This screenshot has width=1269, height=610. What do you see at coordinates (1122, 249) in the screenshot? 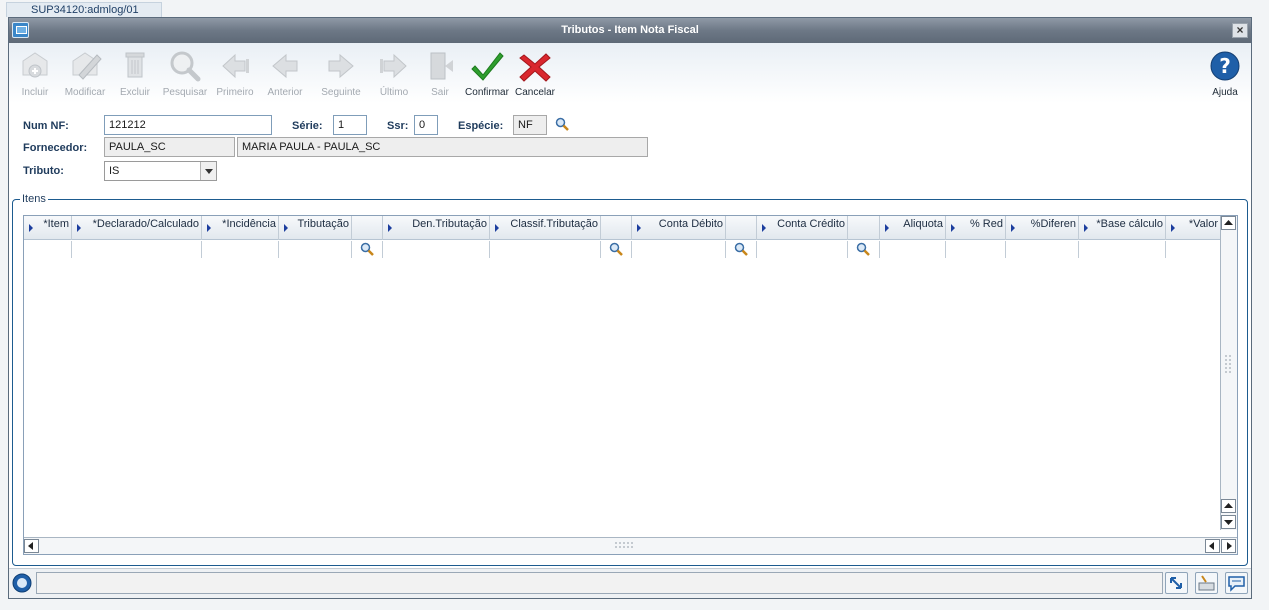
I see `filter-base-calculo-input` at bounding box center [1122, 249].